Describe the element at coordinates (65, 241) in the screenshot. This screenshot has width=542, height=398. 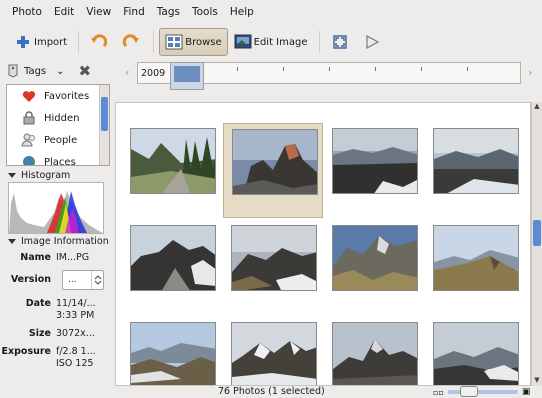
I see `image-info-label: Image Information` at that location.